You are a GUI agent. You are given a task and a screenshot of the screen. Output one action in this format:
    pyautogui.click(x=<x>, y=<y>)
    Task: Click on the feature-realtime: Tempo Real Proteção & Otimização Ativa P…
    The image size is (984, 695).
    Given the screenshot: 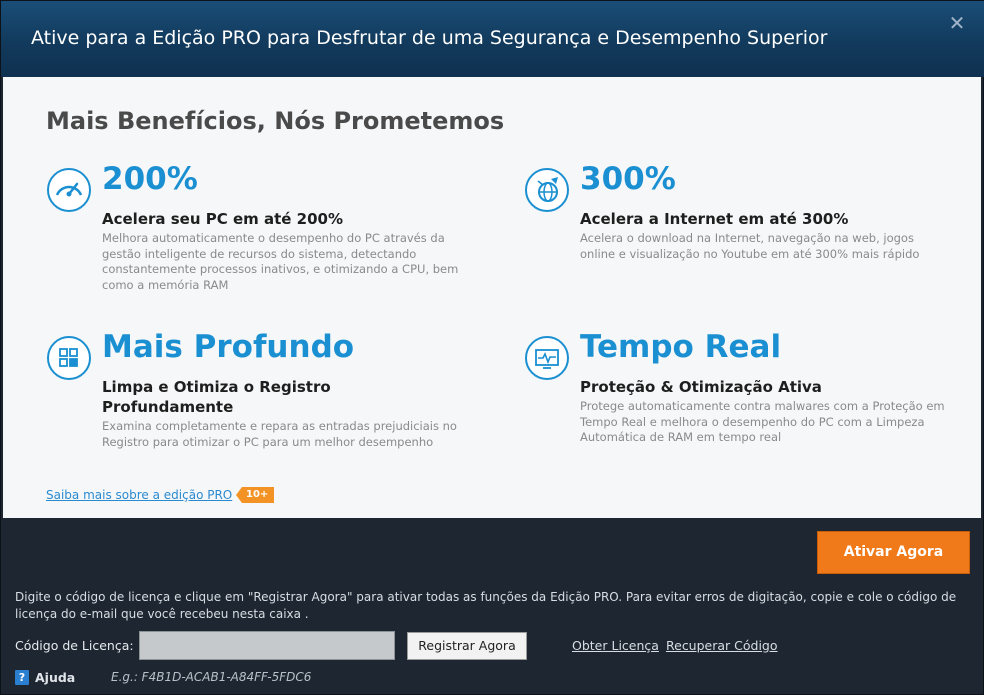 What is the action you would take?
    pyautogui.click(x=734, y=389)
    